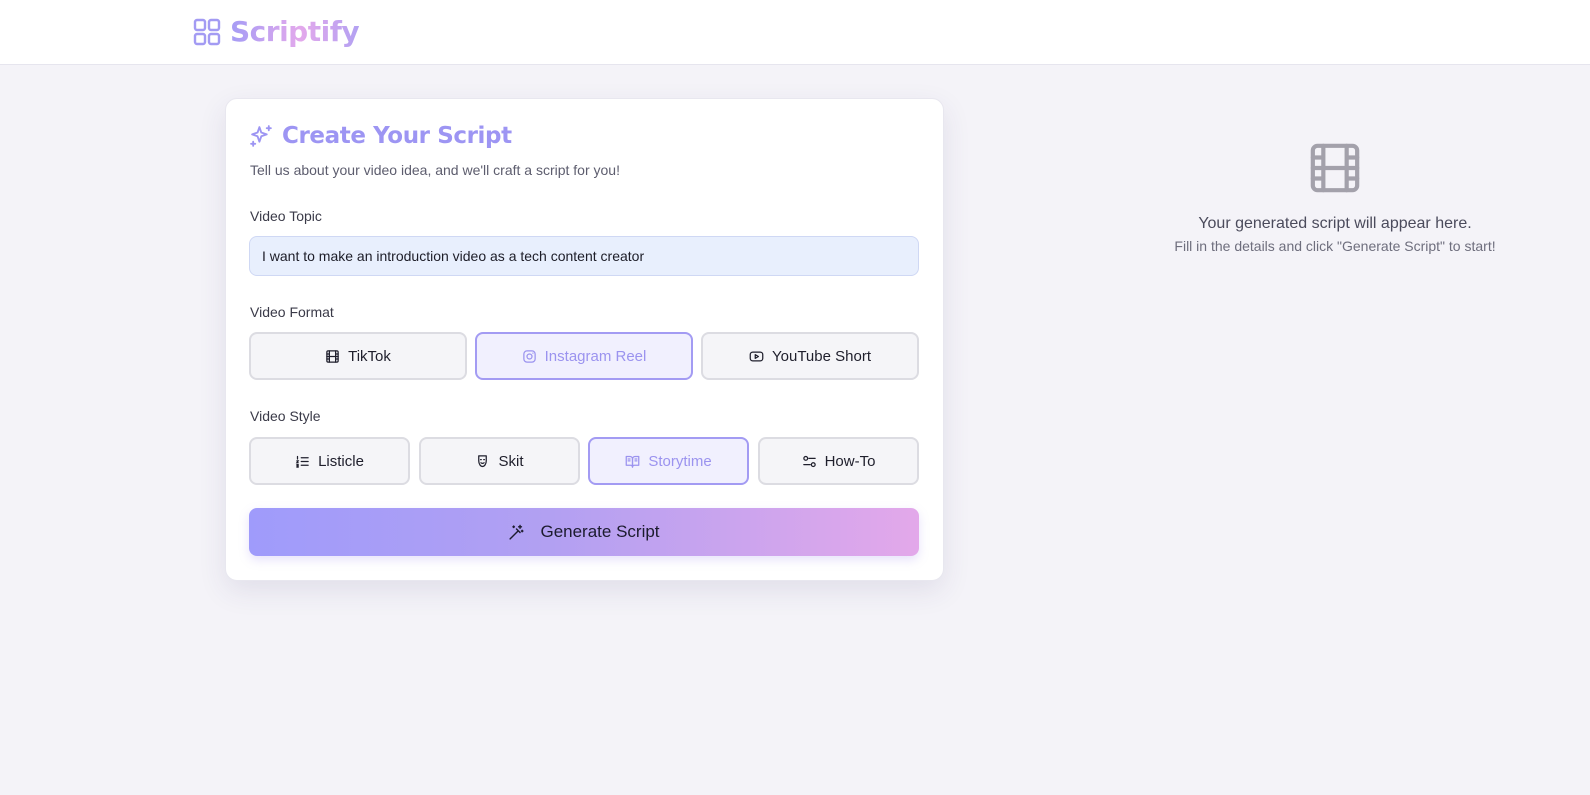 Image resolution: width=1590 pixels, height=795 pixels. Describe the element at coordinates (286, 216) in the screenshot. I see `video-topic-label: Video Topic` at that location.